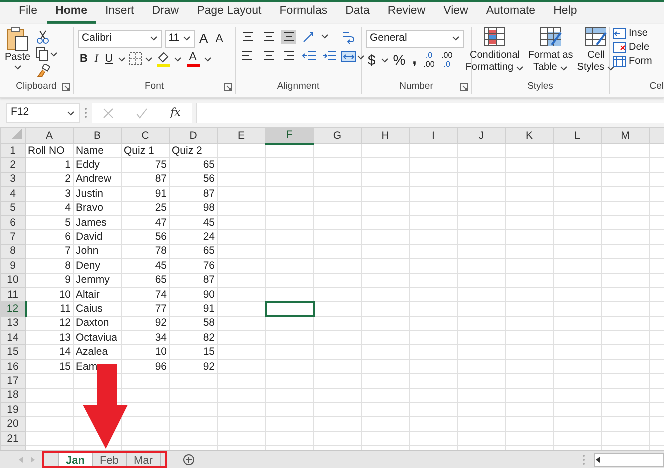  I want to click on bottom-align-icon, so click(288, 37).